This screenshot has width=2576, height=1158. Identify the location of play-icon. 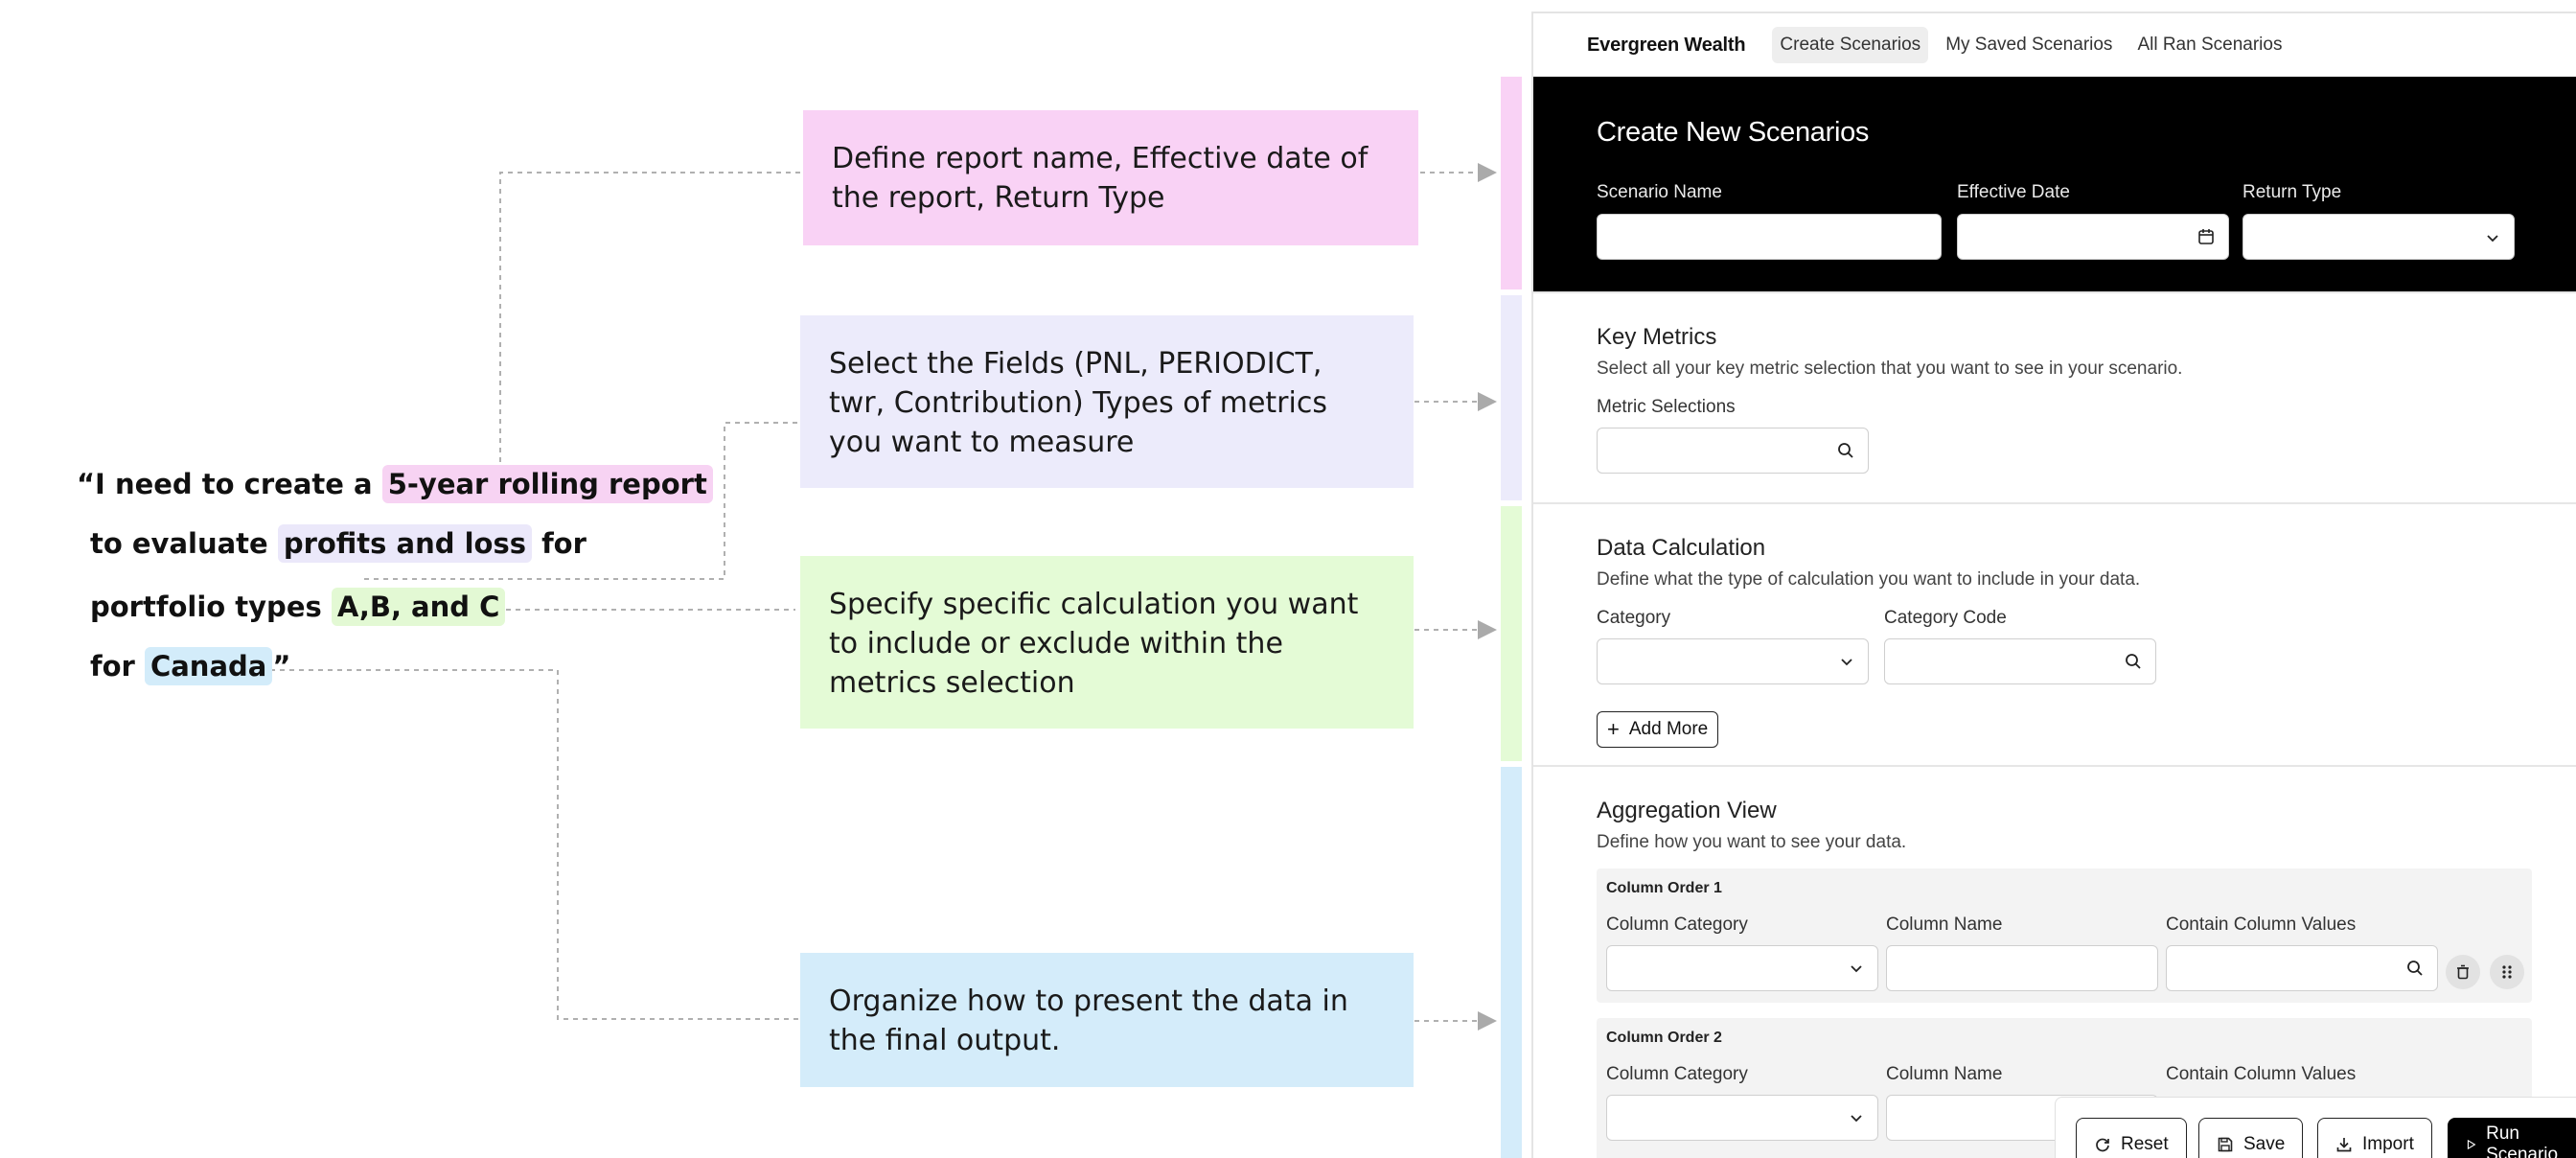
(2471, 1144).